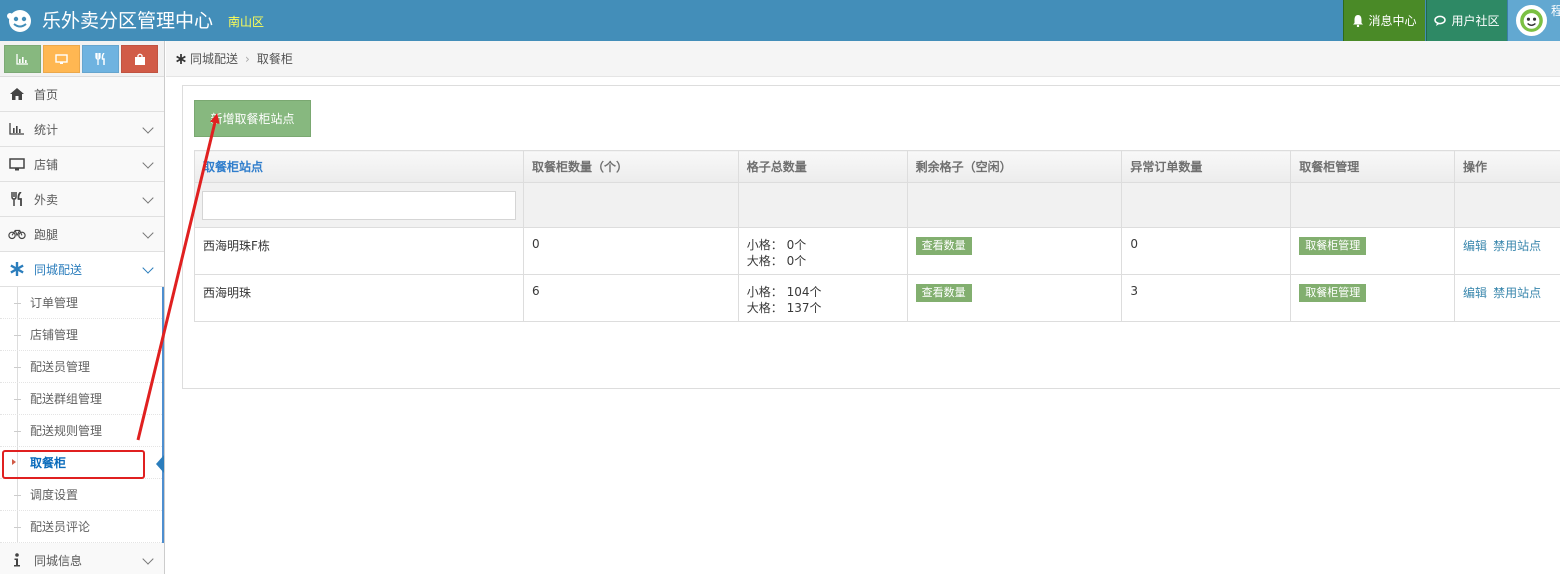  I want to click on submenu-item-dispatch-settings: 调度设置, so click(81, 495).